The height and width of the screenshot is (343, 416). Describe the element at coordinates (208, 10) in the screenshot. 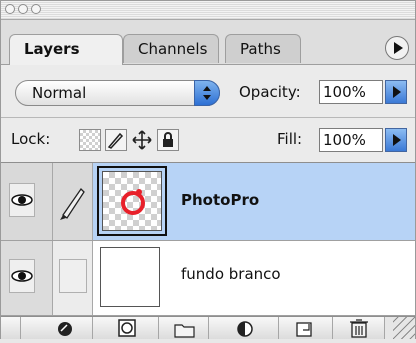

I see `palette-titlebar` at that location.